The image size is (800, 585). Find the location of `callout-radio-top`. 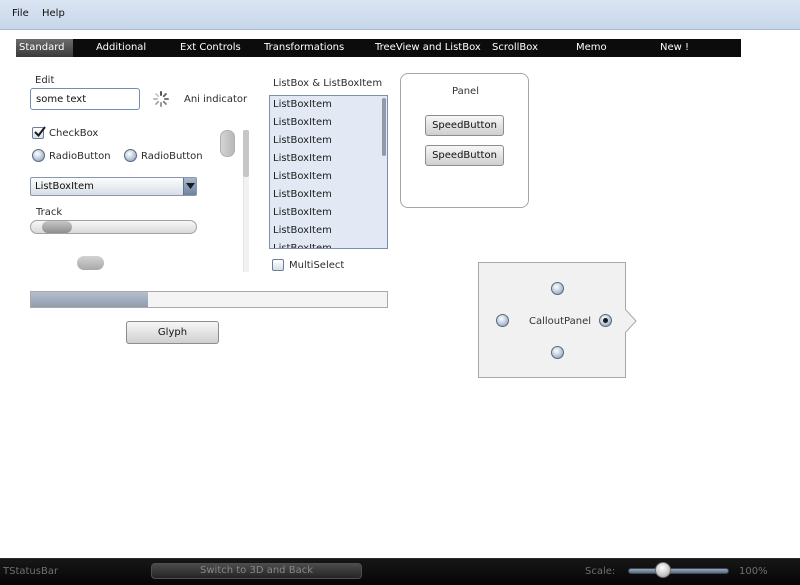

callout-radio-top is located at coordinates (557, 288).